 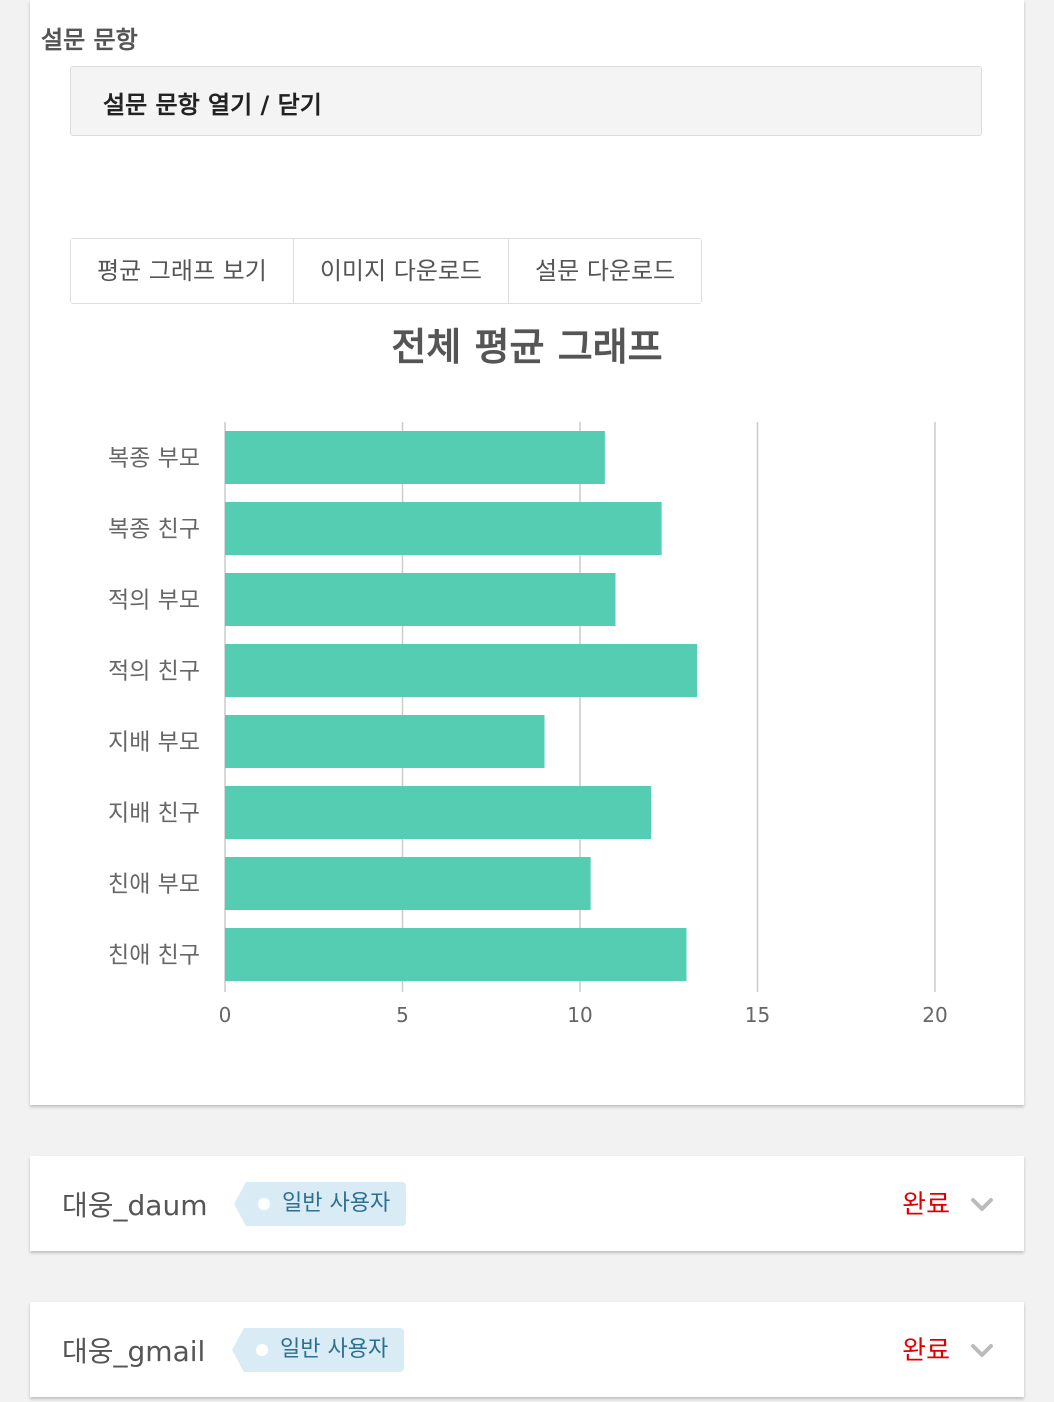 I want to click on x-tick-label: 20, so click(x=934, y=1015).